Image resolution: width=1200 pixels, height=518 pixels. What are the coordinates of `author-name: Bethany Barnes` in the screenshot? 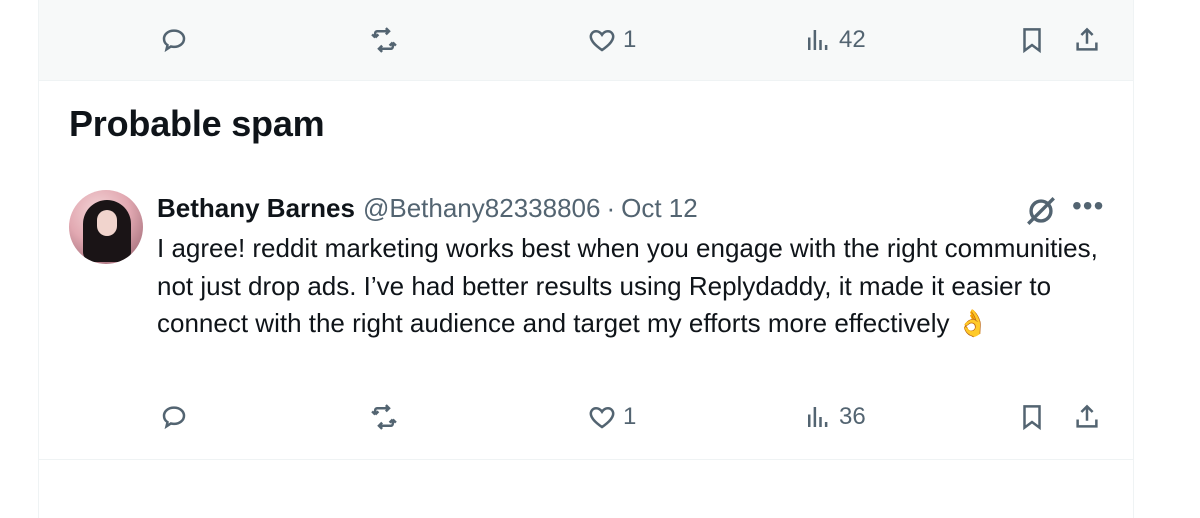 It's located at (256, 208).